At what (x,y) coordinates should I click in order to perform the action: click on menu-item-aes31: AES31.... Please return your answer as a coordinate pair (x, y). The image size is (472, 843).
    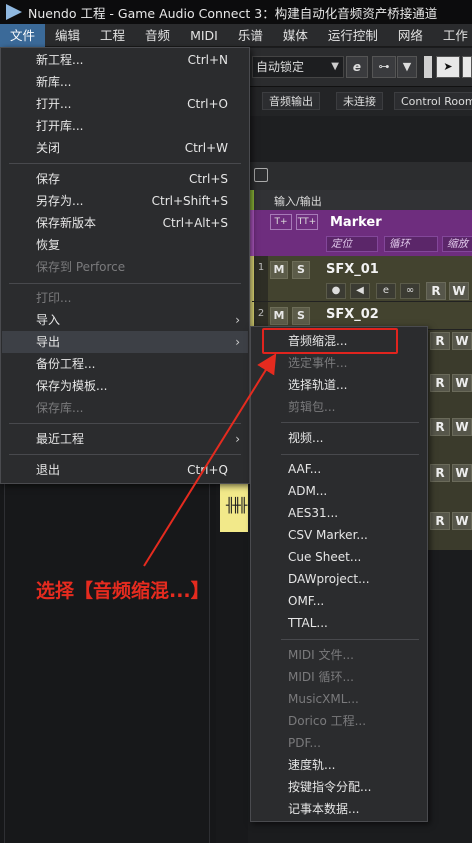
    Looking at the image, I should click on (339, 513).